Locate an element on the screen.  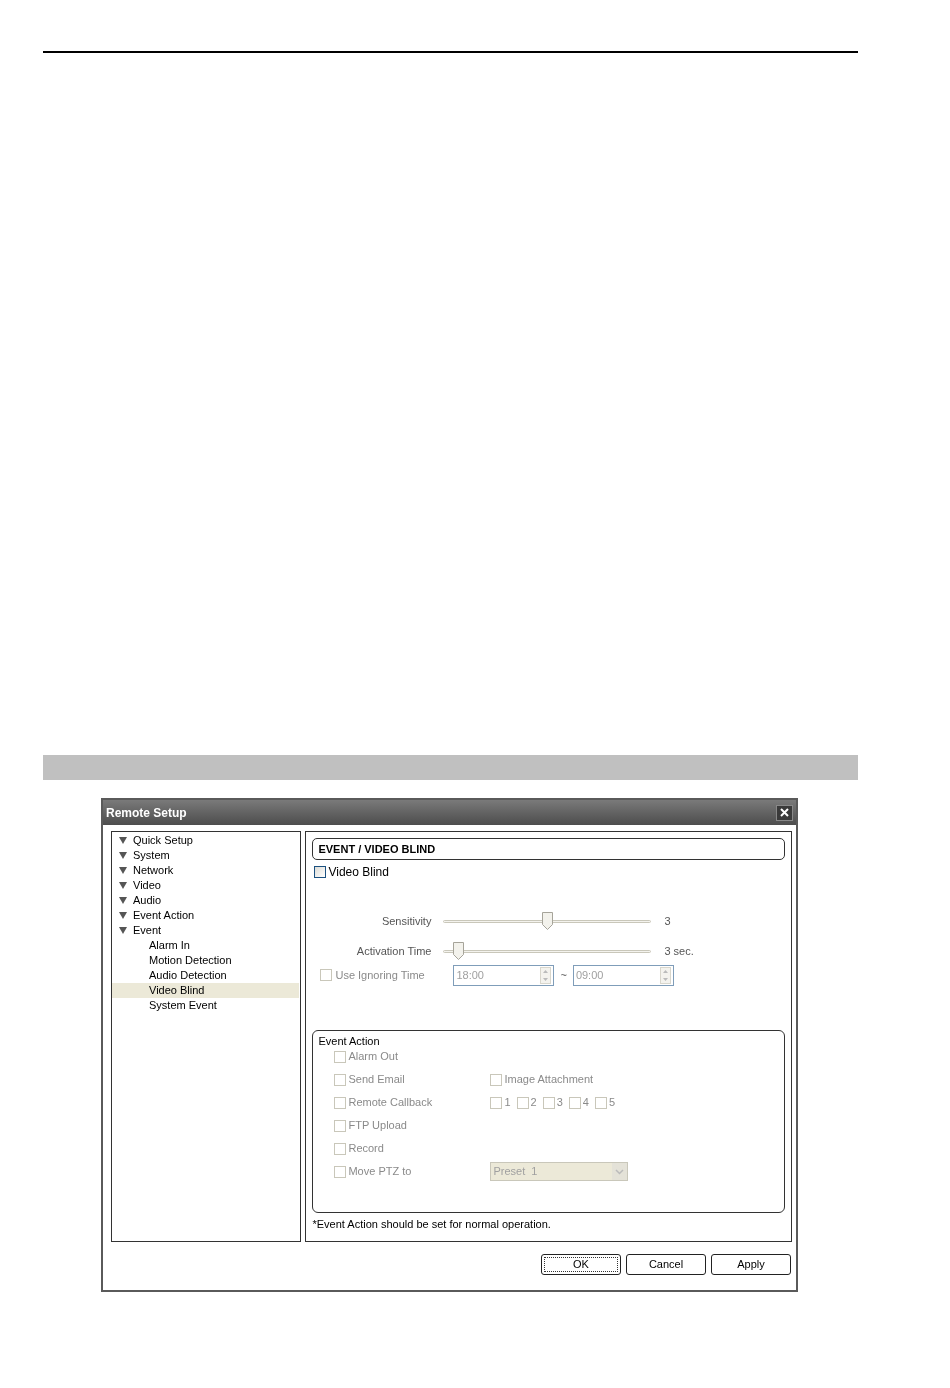
checkbox-label: FTP Upload is located at coordinates (377, 1126).